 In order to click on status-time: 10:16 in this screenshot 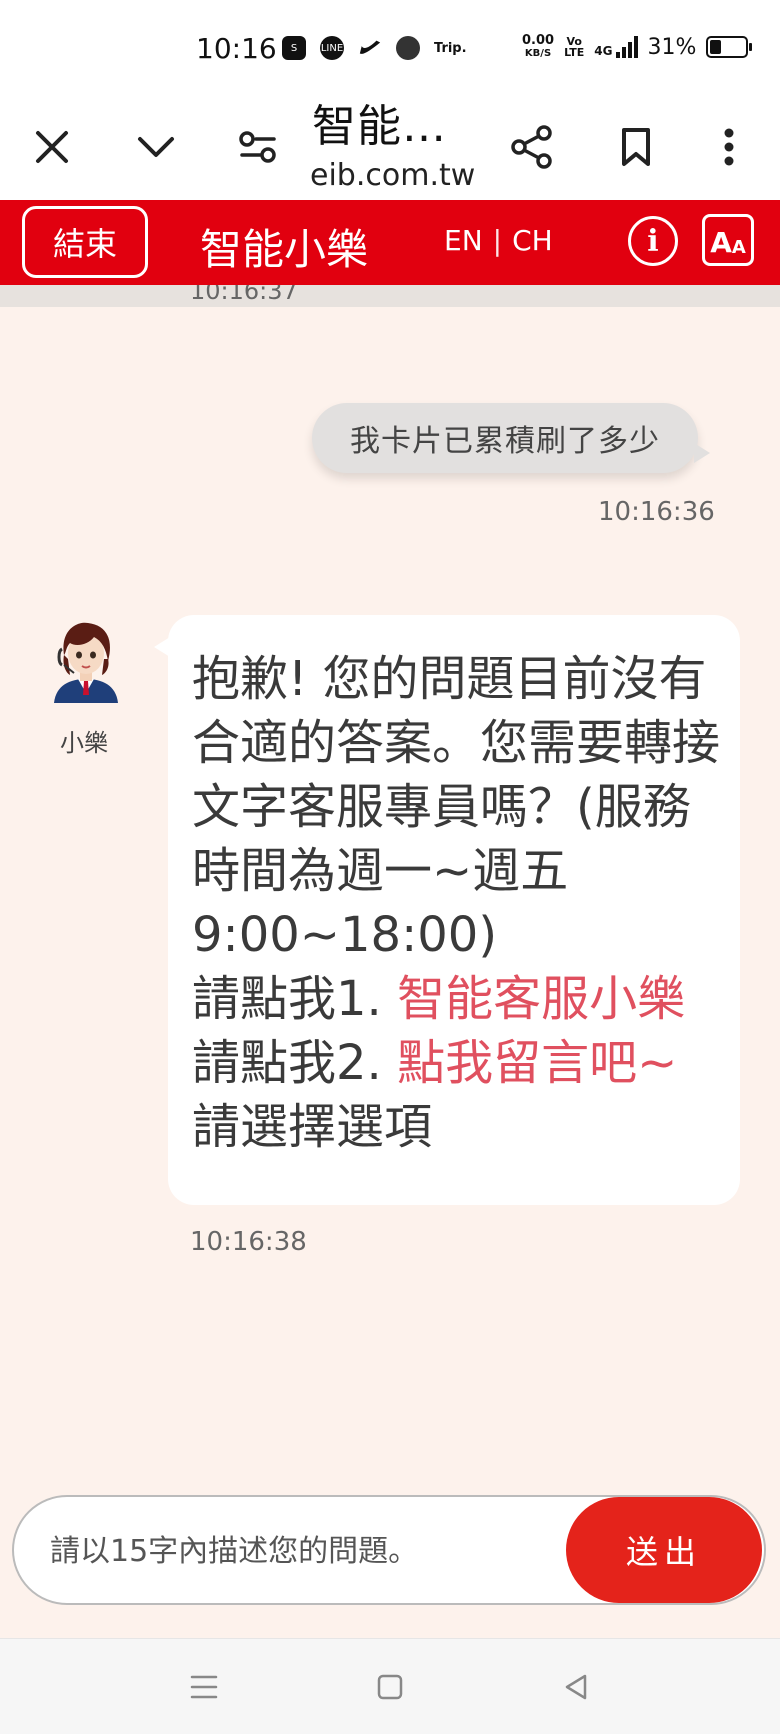, I will do `click(236, 48)`.